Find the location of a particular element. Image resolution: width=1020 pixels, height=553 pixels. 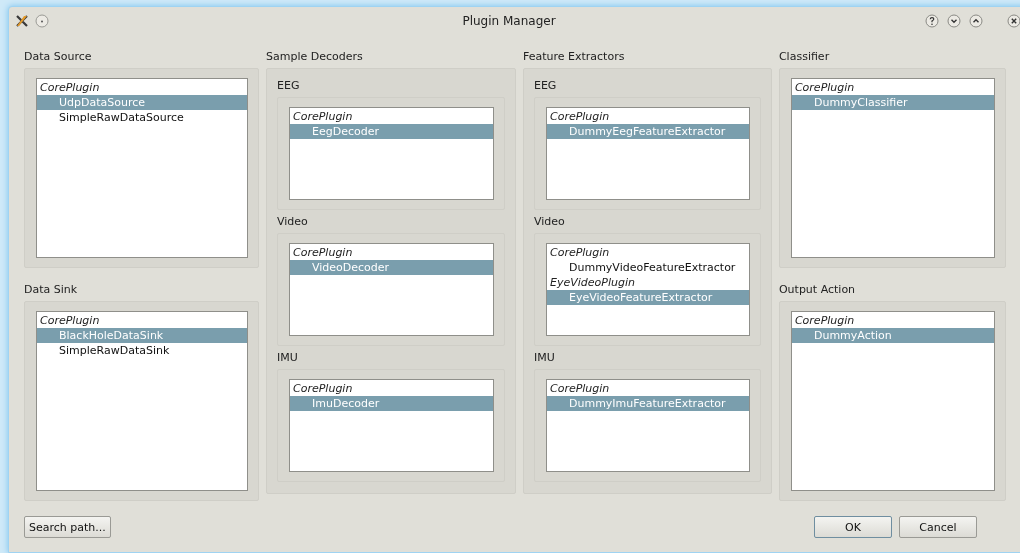

minimize-icon is located at coordinates (954, 20).